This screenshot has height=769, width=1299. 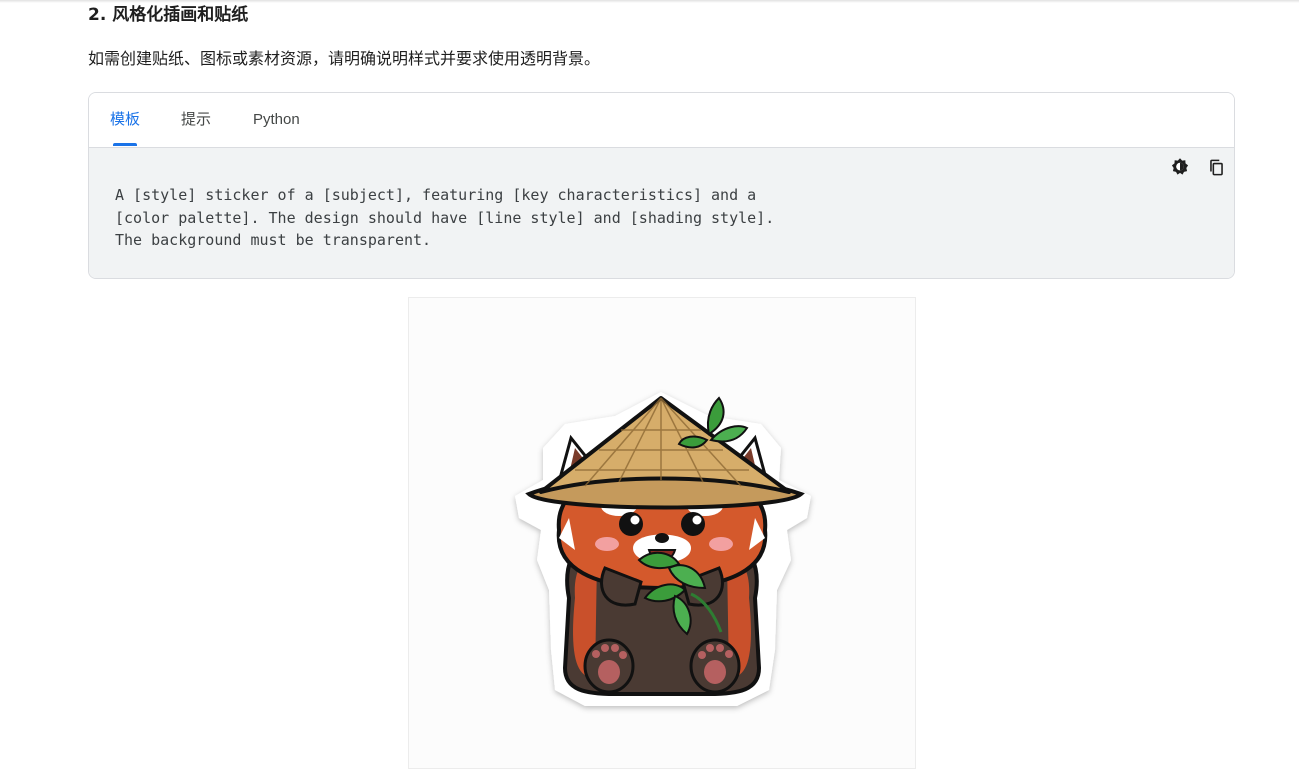 What do you see at coordinates (663, 549) in the screenshot?
I see `red-panda-sticker-illustration` at bounding box center [663, 549].